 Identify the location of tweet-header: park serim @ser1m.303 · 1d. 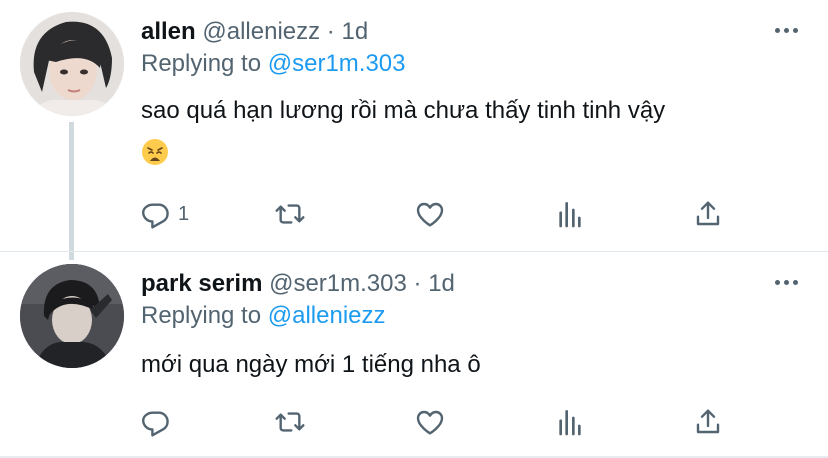
(298, 284).